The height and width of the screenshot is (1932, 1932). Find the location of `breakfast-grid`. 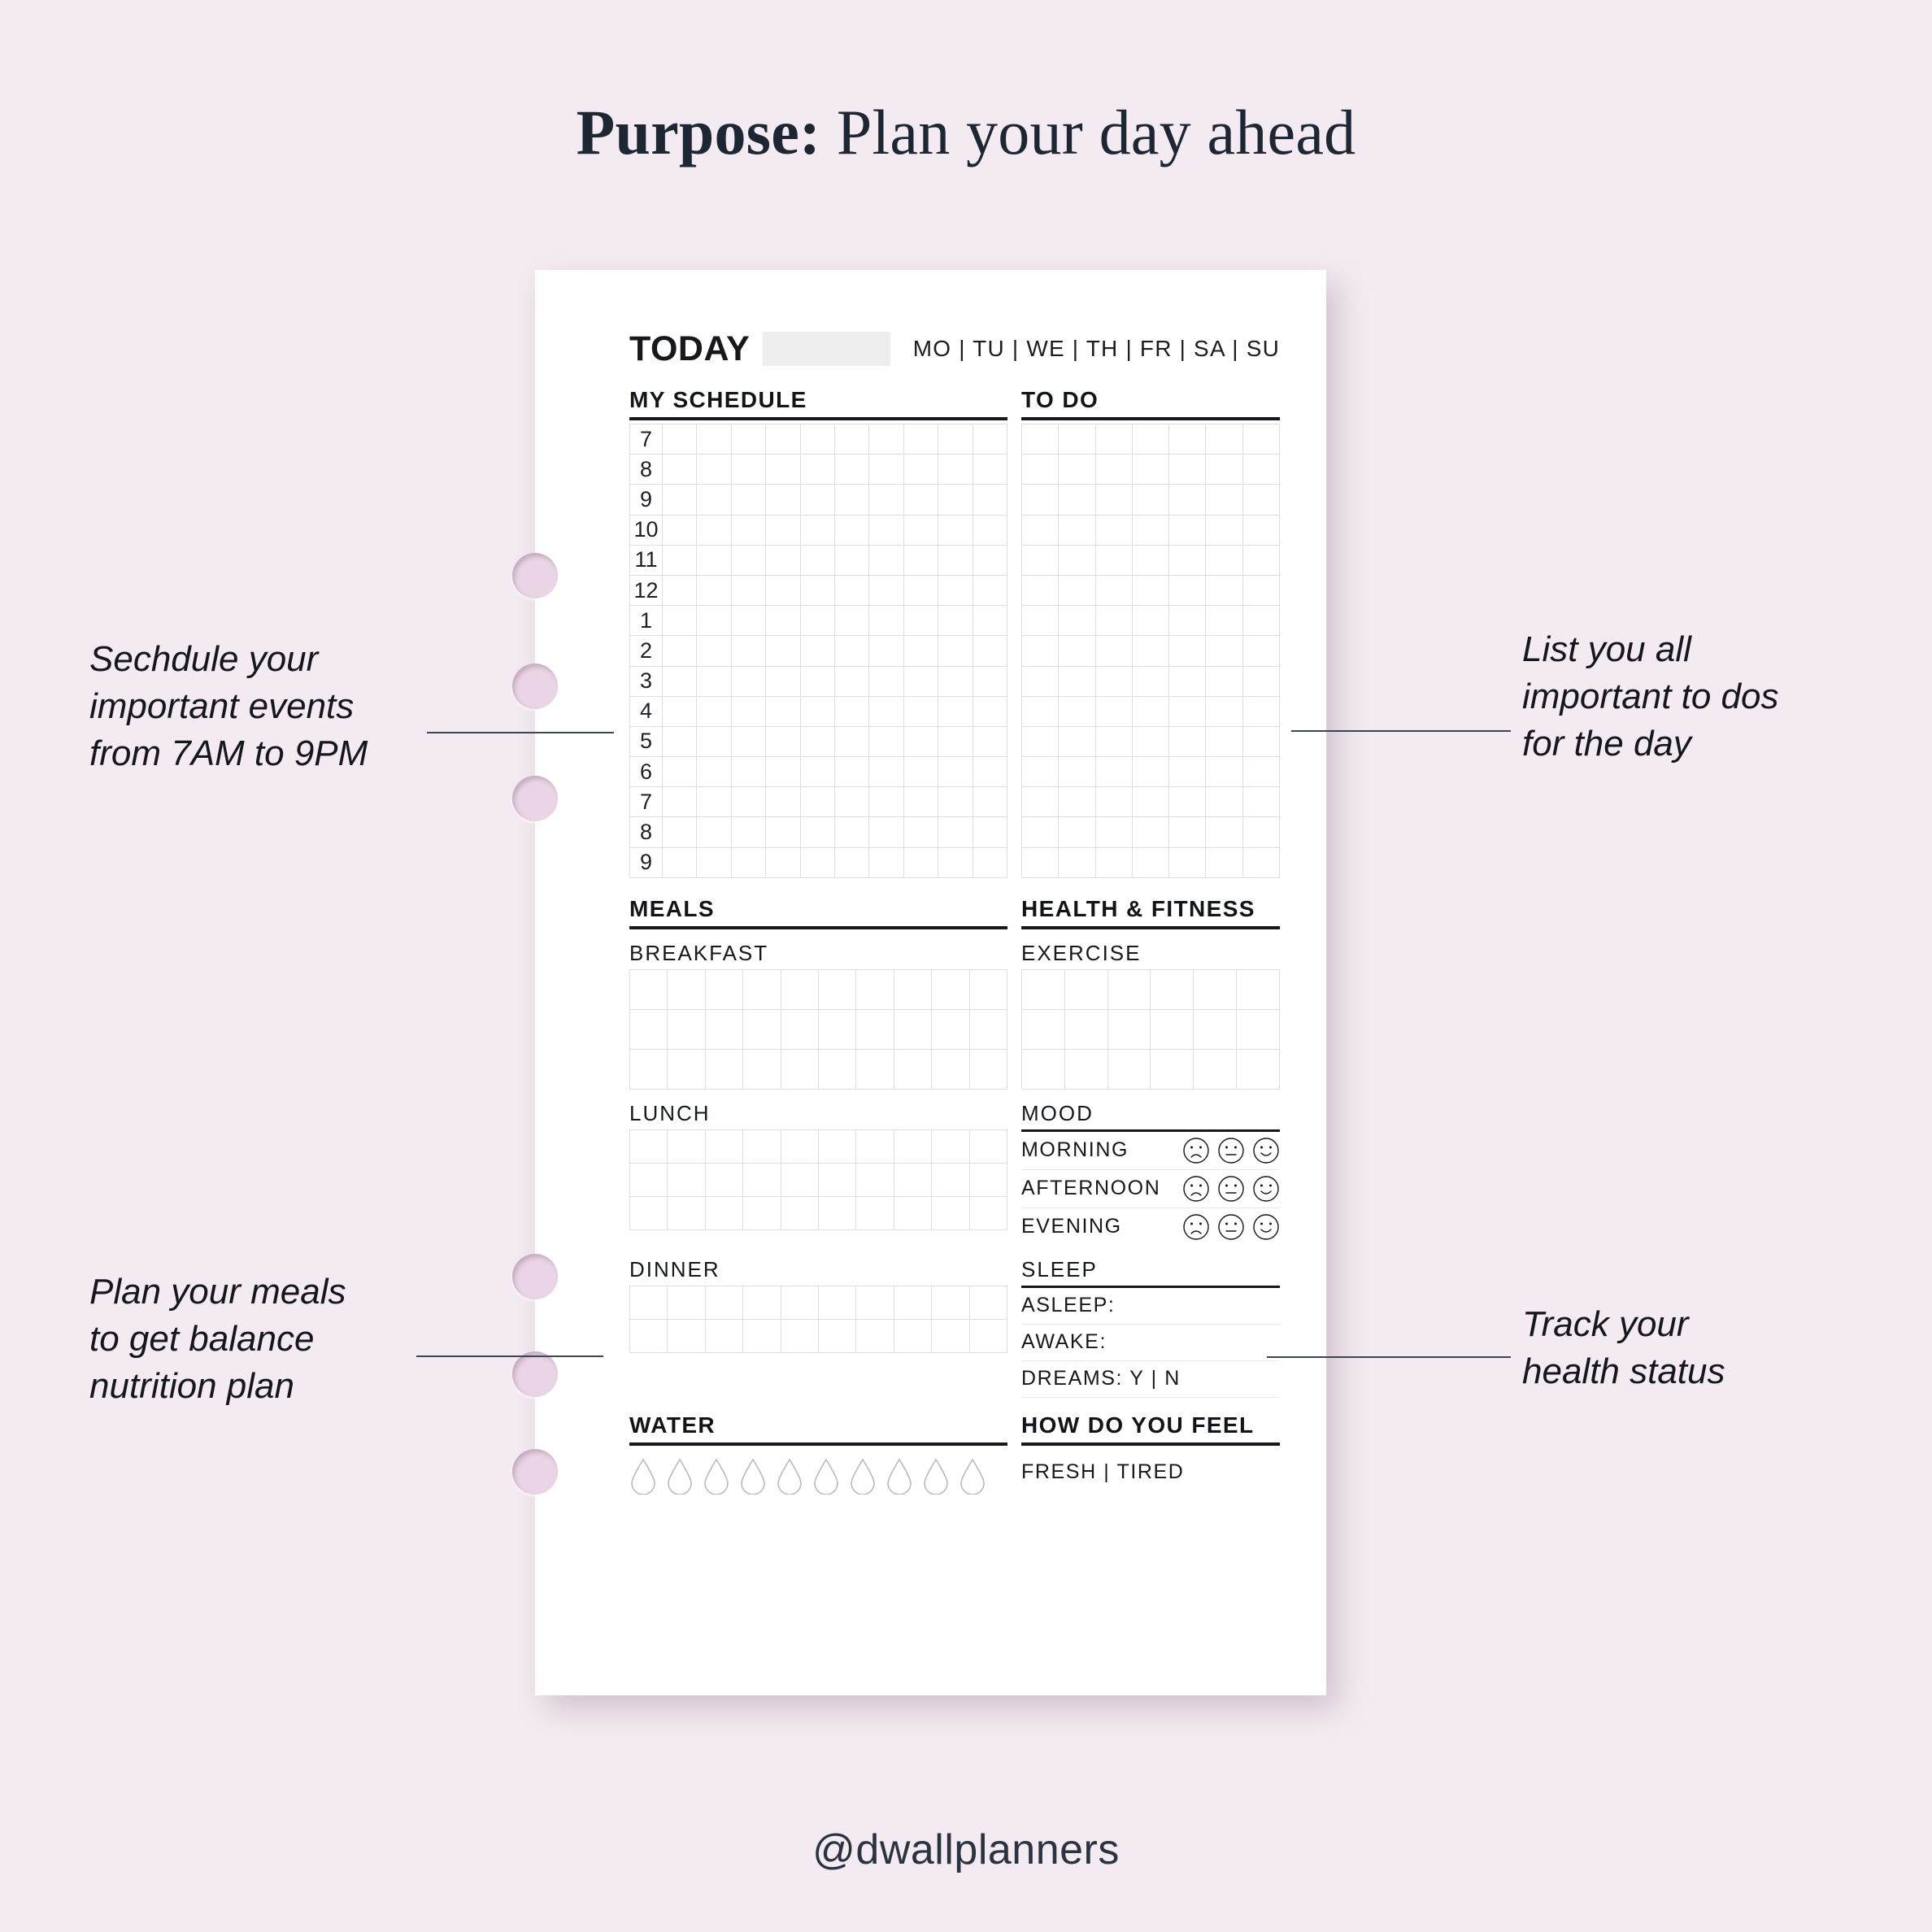

breakfast-grid is located at coordinates (818, 1029).